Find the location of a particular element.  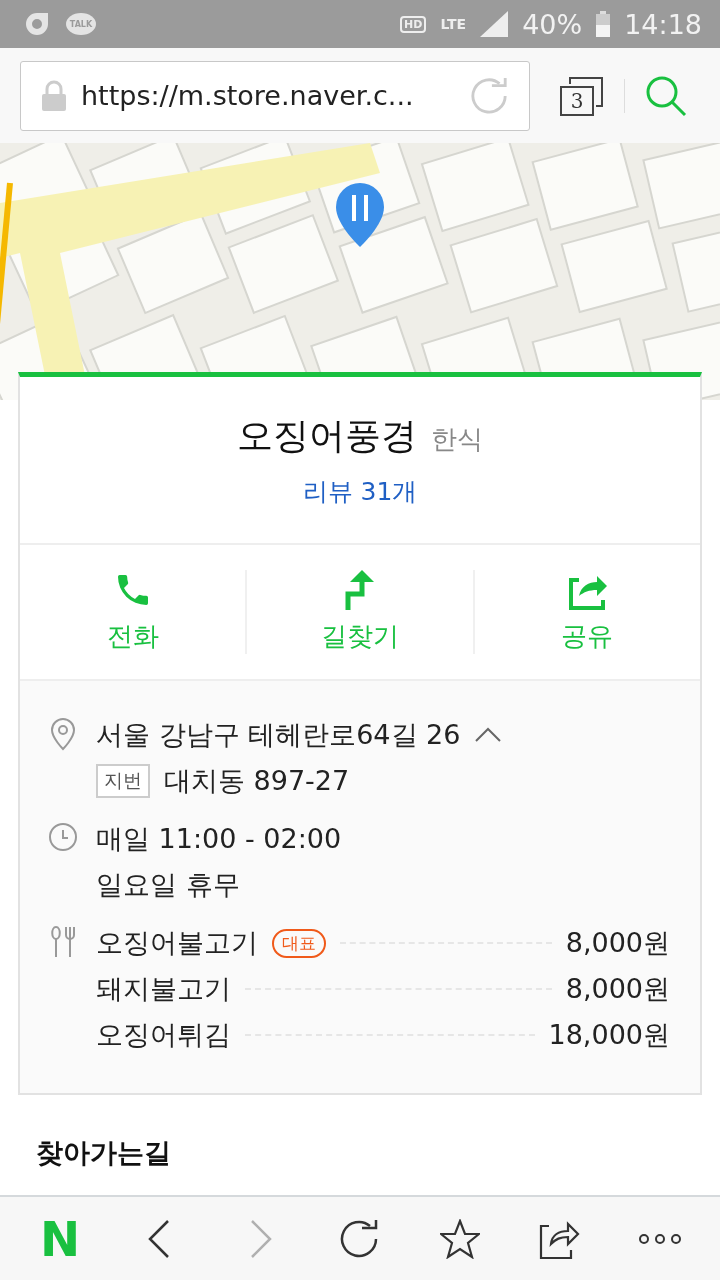

action-button: 공유 is located at coordinates (587, 612).